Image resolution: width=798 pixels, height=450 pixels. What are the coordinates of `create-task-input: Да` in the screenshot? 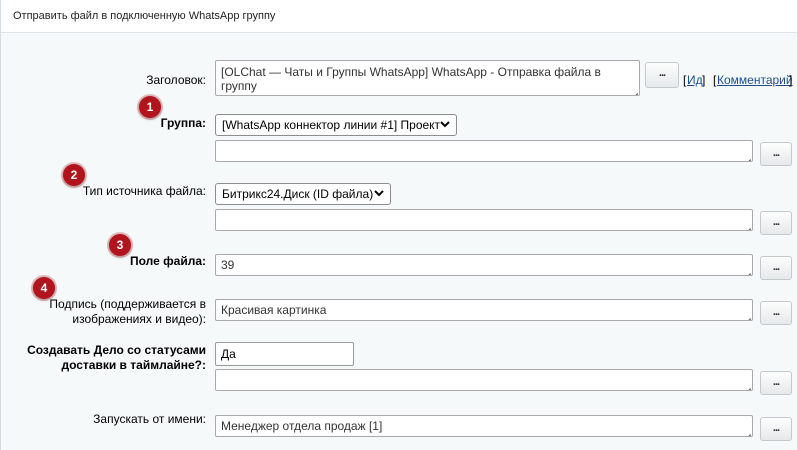 It's located at (284, 354).